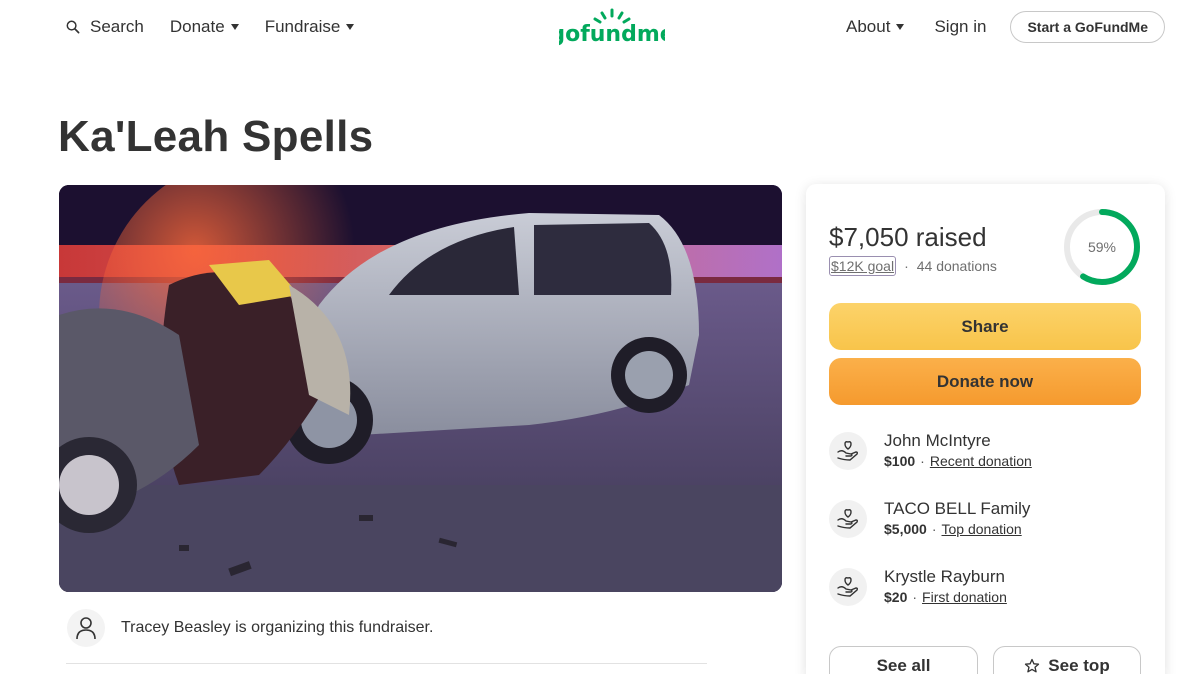  What do you see at coordinates (981, 461) in the screenshot?
I see `donation-type-link: Recent donation` at bounding box center [981, 461].